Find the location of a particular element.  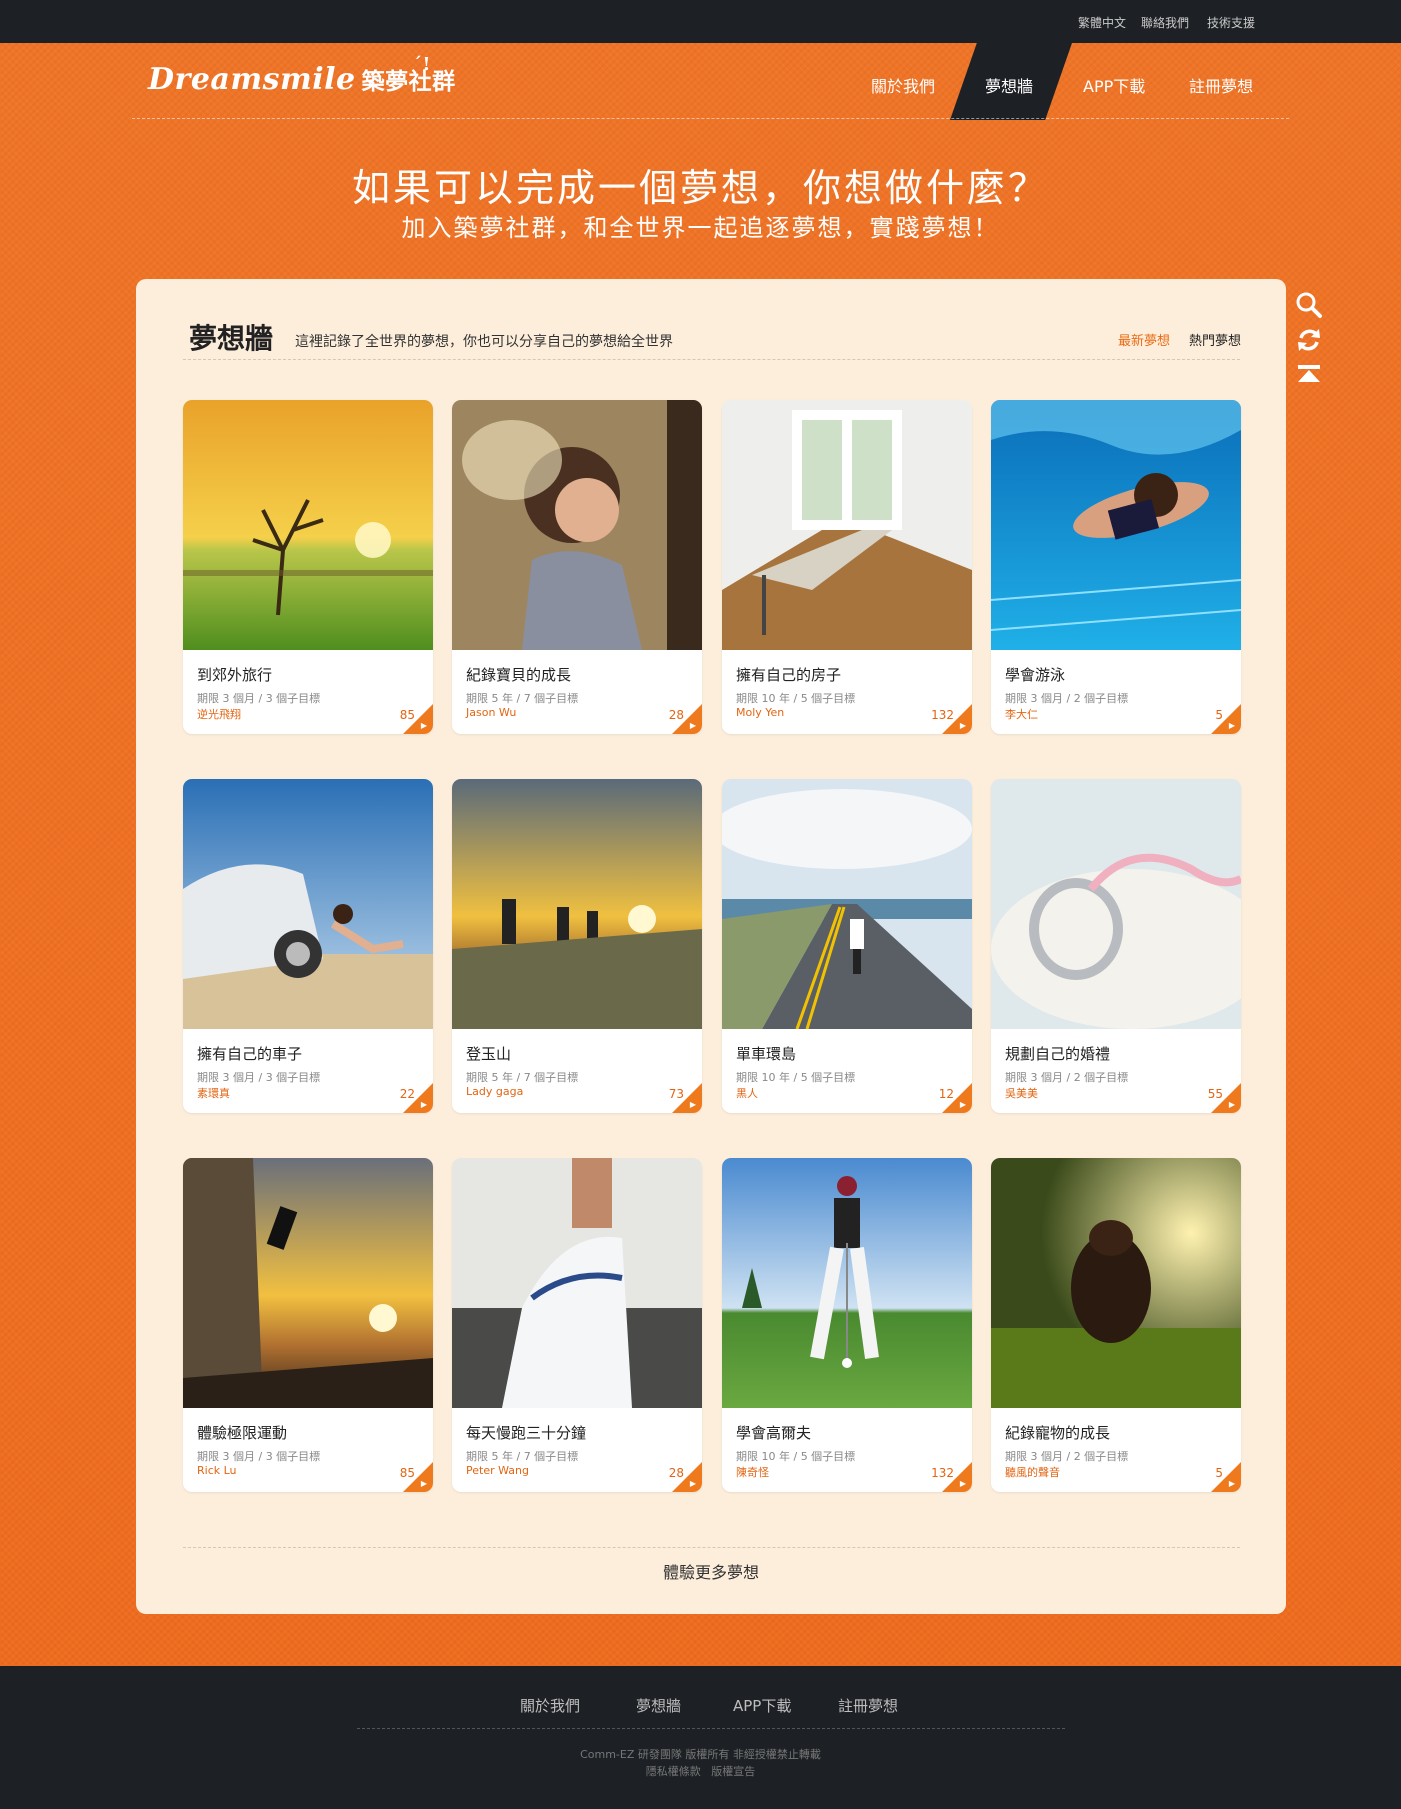

dream-author: 聽風的聲音 is located at coordinates (1032, 1472).